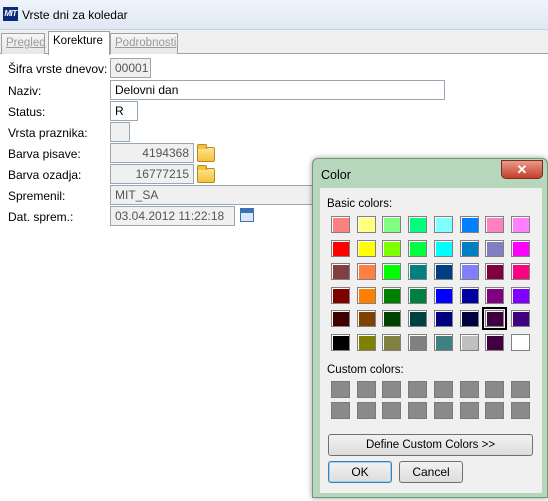 The image size is (548, 501). Describe the element at coordinates (277, 90) in the screenshot. I see `naziv-field: Delovni dan` at that location.